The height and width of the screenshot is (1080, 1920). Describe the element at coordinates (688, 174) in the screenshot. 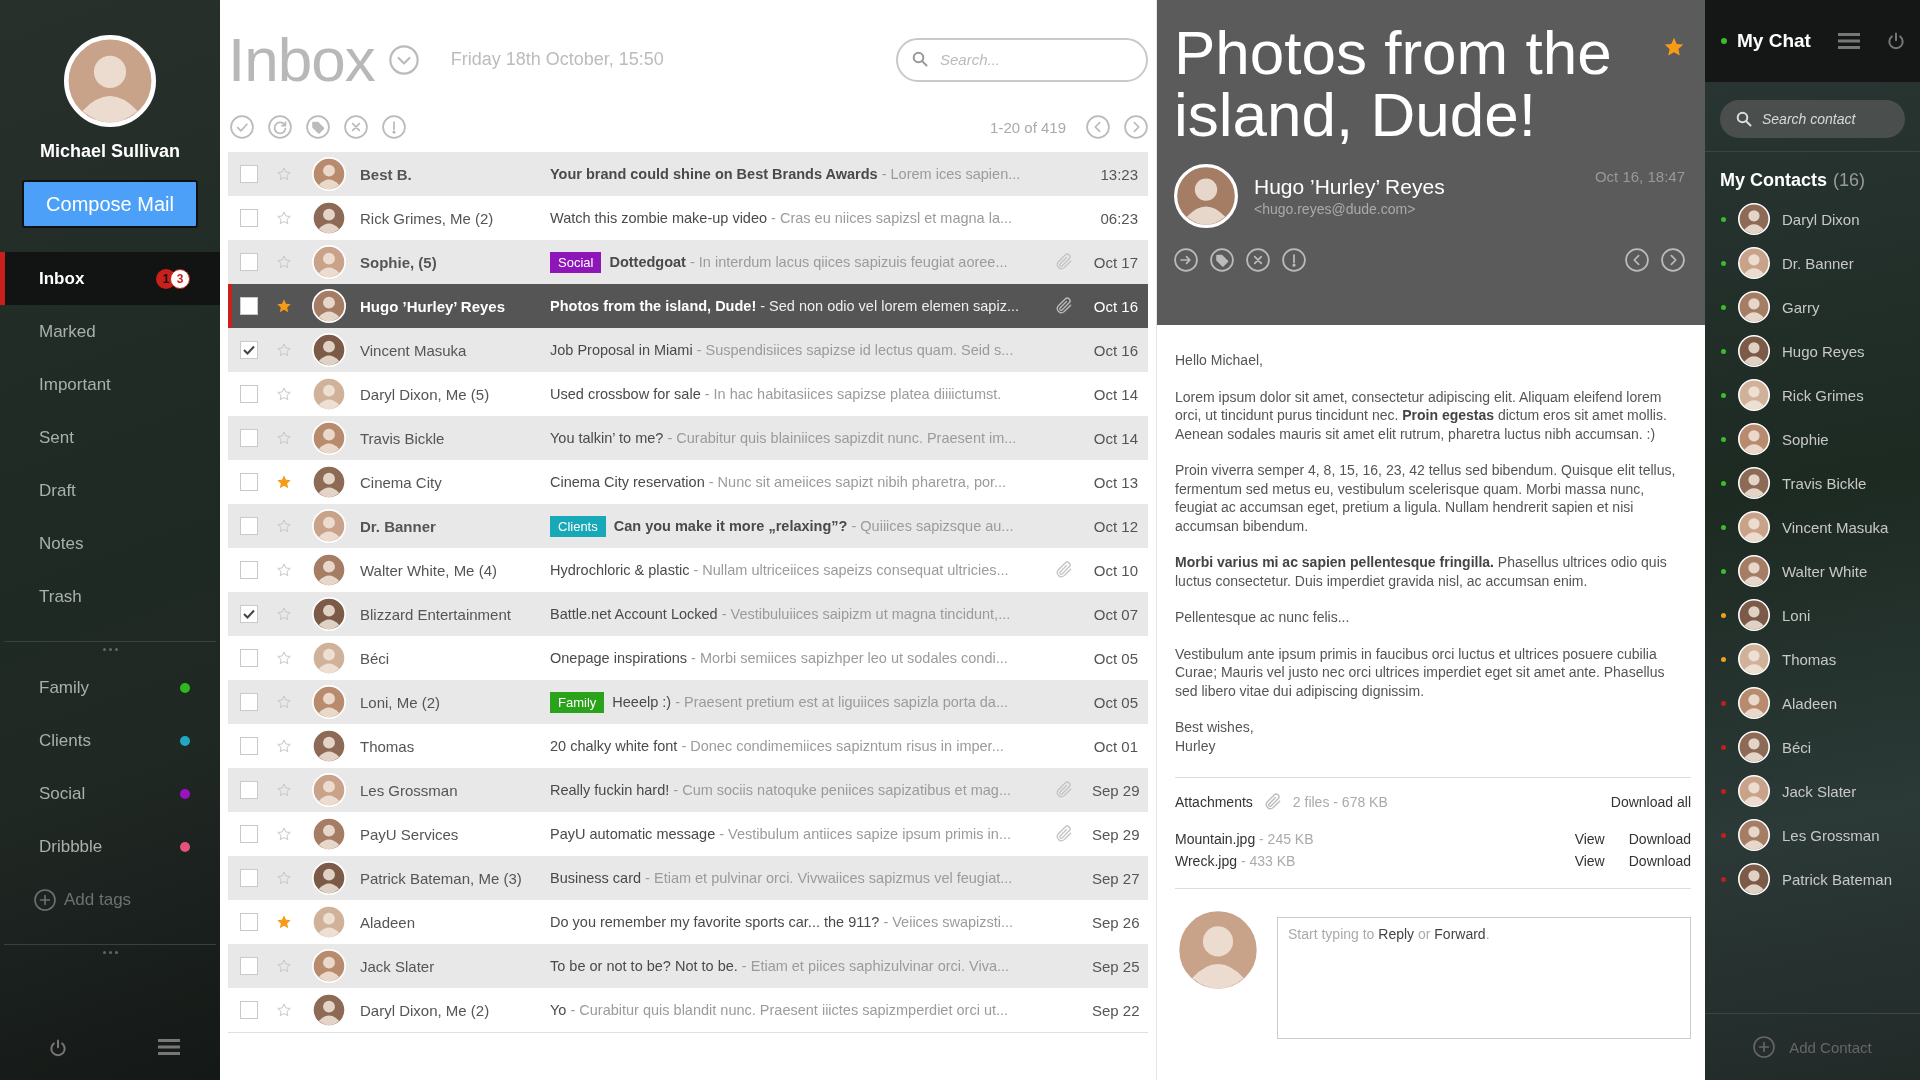

I see `email-row: Best B. Your brand could shine on Best Brands Awards - Lorem ices sapien... 13:23` at that location.